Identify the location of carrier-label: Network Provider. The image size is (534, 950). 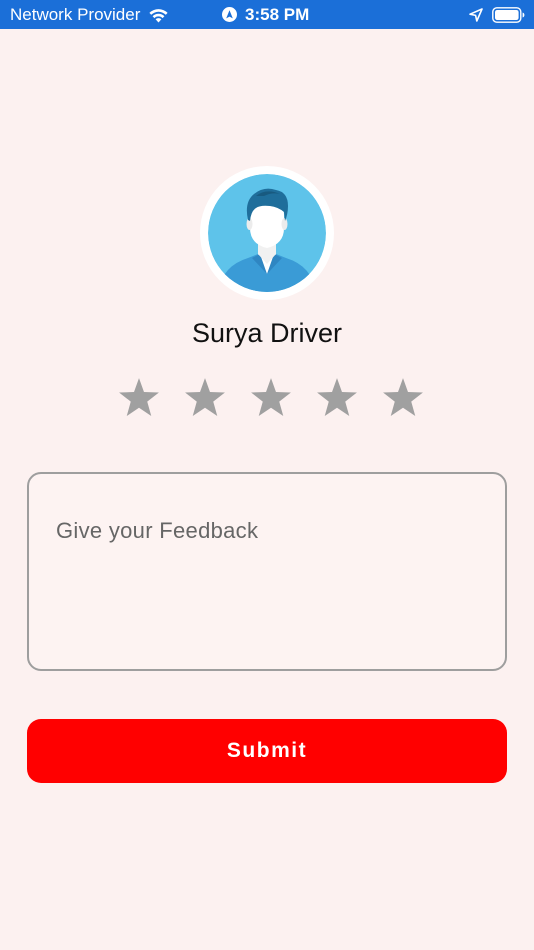
(75, 14).